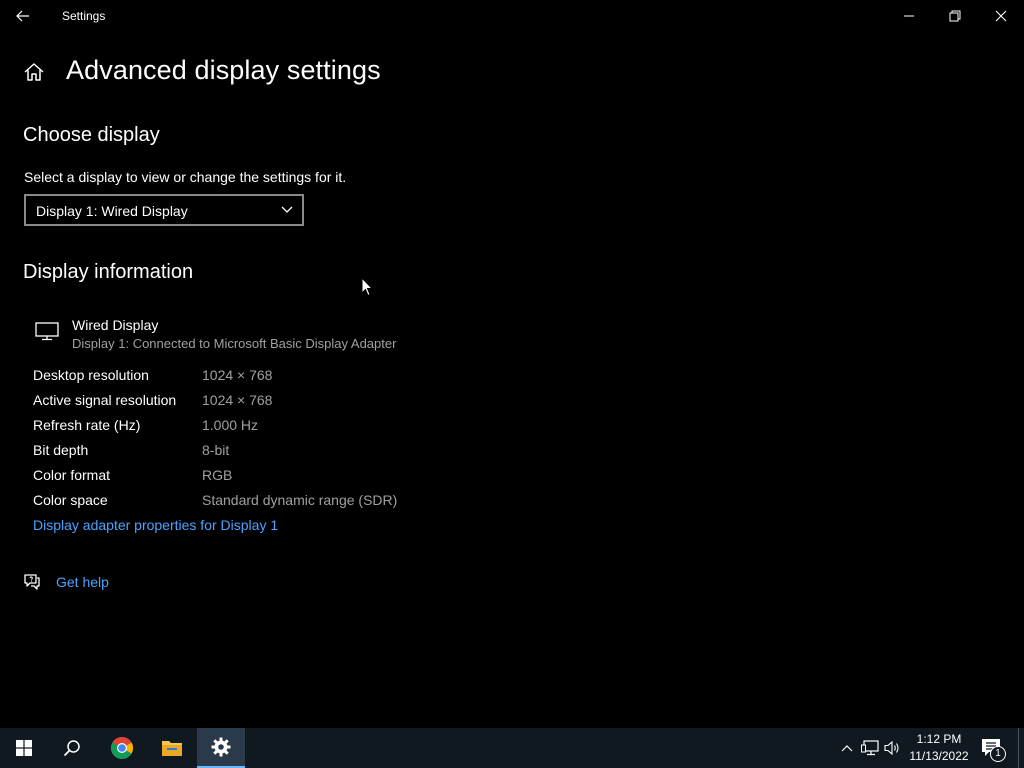  What do you see at coordinates (91, 135) in the screenshot?
I see `choose-display-heading: Choose display` at bounding box center [91, 135].